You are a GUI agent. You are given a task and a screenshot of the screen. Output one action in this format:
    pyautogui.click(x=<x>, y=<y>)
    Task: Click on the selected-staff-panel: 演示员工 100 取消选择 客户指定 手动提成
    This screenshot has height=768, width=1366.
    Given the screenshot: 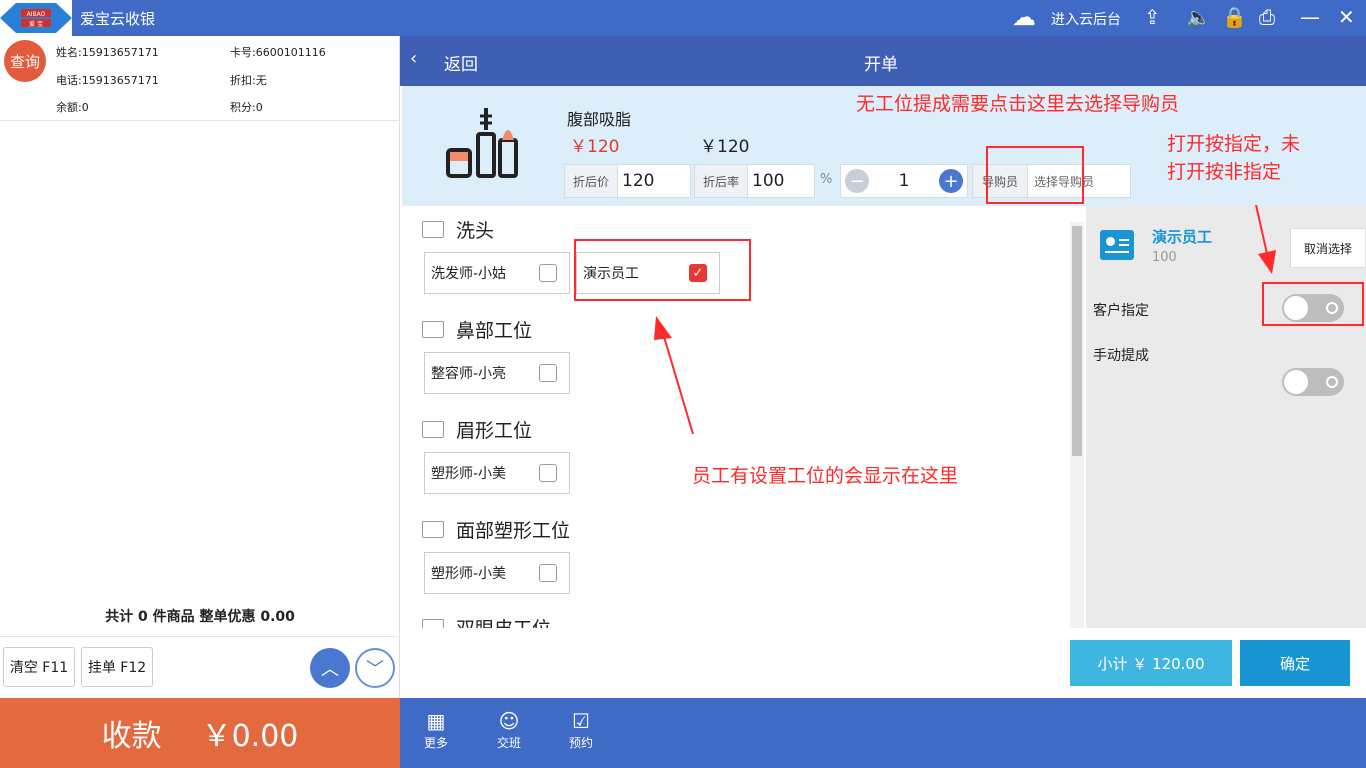 What is the action you would take?
    pyautogui.click(x=1226, y=417)
    